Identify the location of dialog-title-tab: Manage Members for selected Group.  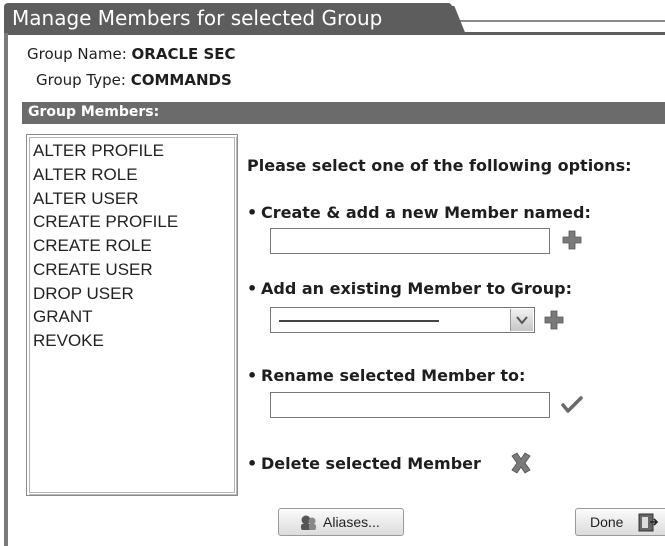
(228, 18).